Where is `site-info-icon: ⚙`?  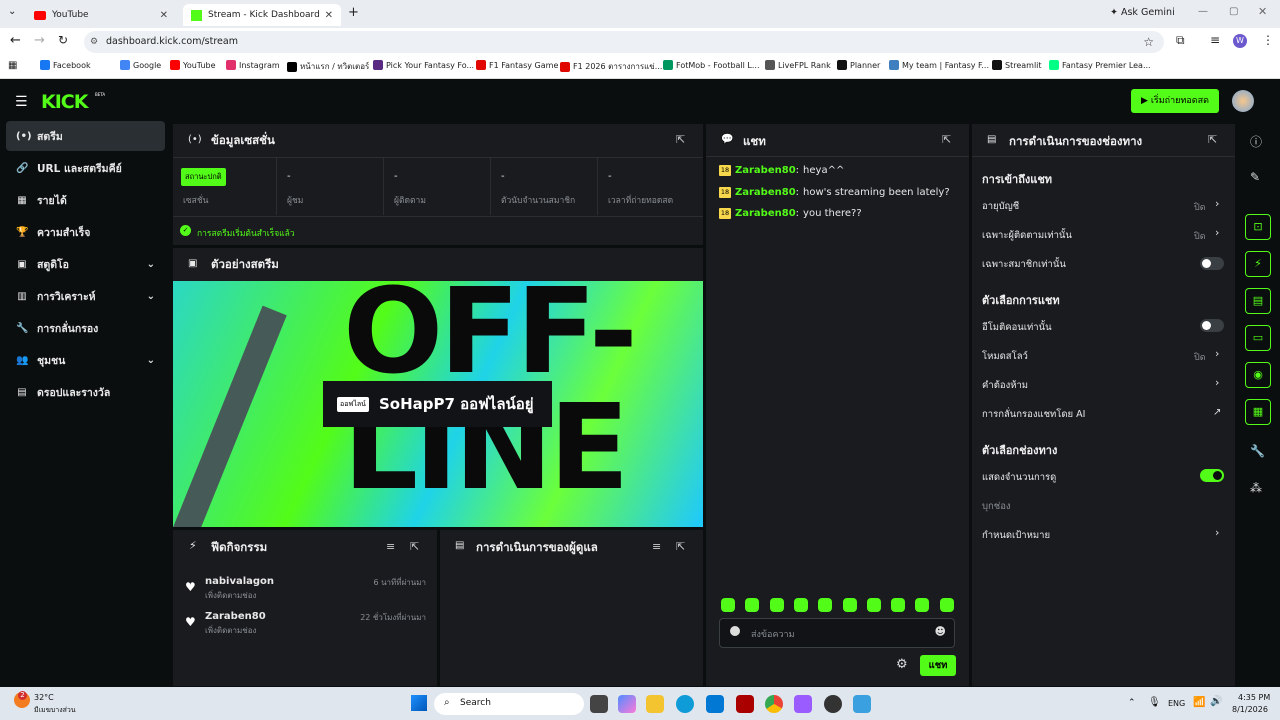
site-info-icon: ⚙ is located at coordinates (94, 42).